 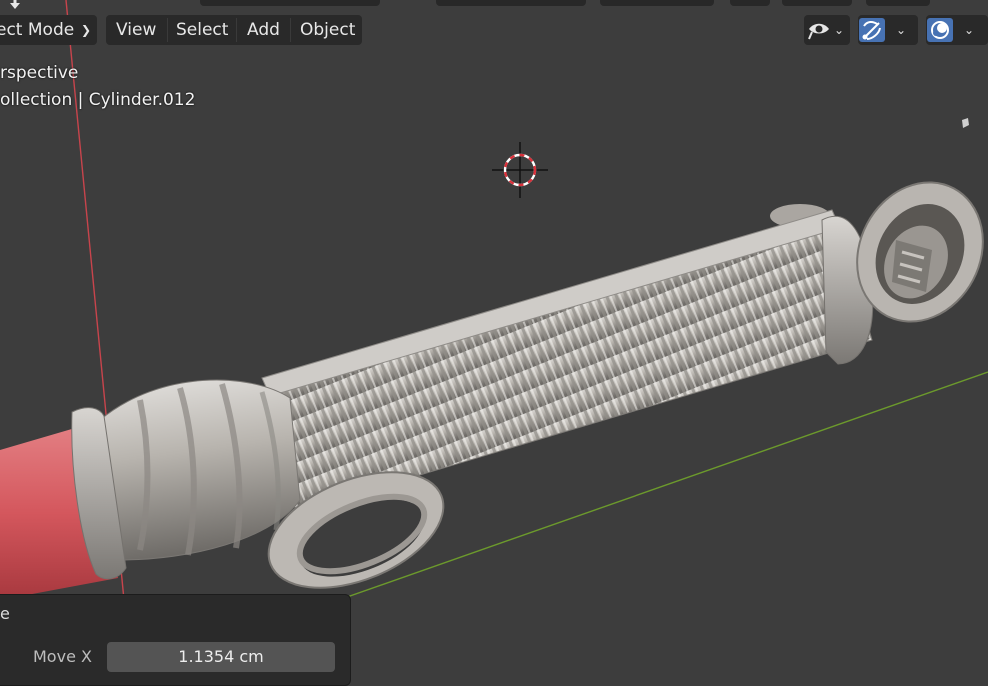 I want to click on gizmo-toggle: ⌄, so click(x=888, y=30).